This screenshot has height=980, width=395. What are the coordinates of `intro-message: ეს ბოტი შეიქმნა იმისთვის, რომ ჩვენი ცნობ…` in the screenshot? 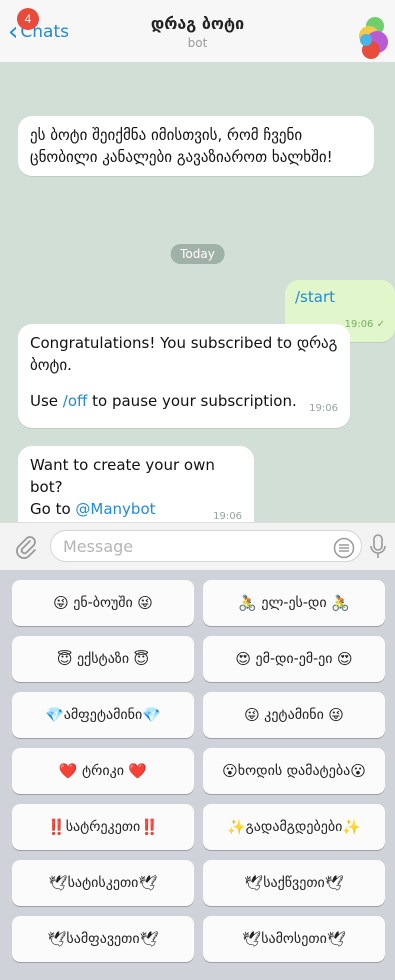 It's located at (196, 146).